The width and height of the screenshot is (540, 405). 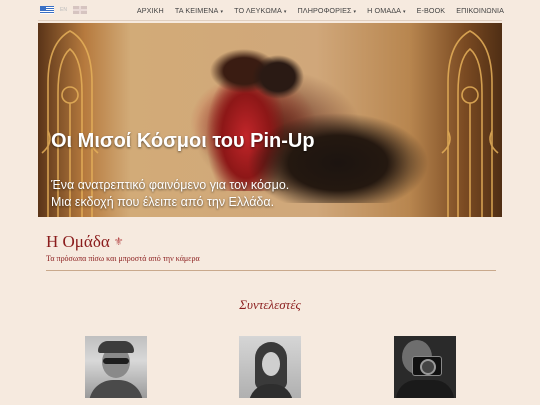 What do you see at coordinates (271, 270) in the screenshot?
I see `section-divider` at bounding box center [271, 270].